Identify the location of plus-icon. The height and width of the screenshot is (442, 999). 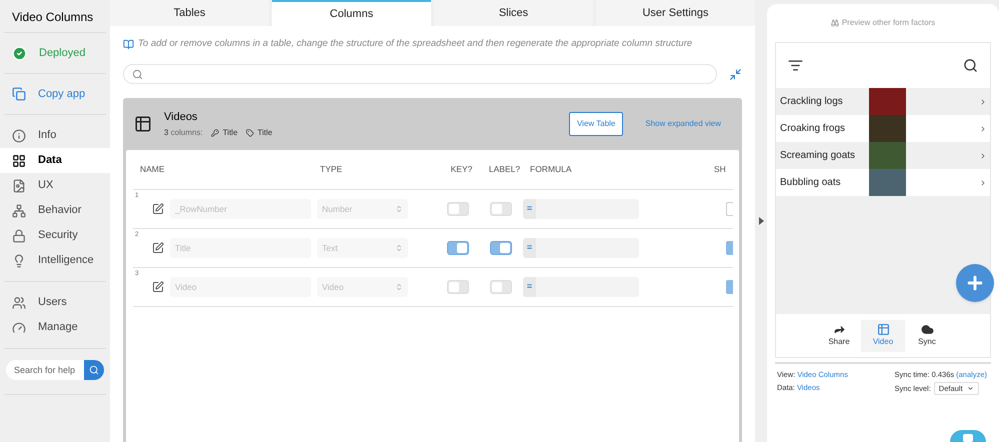
(975, 283).